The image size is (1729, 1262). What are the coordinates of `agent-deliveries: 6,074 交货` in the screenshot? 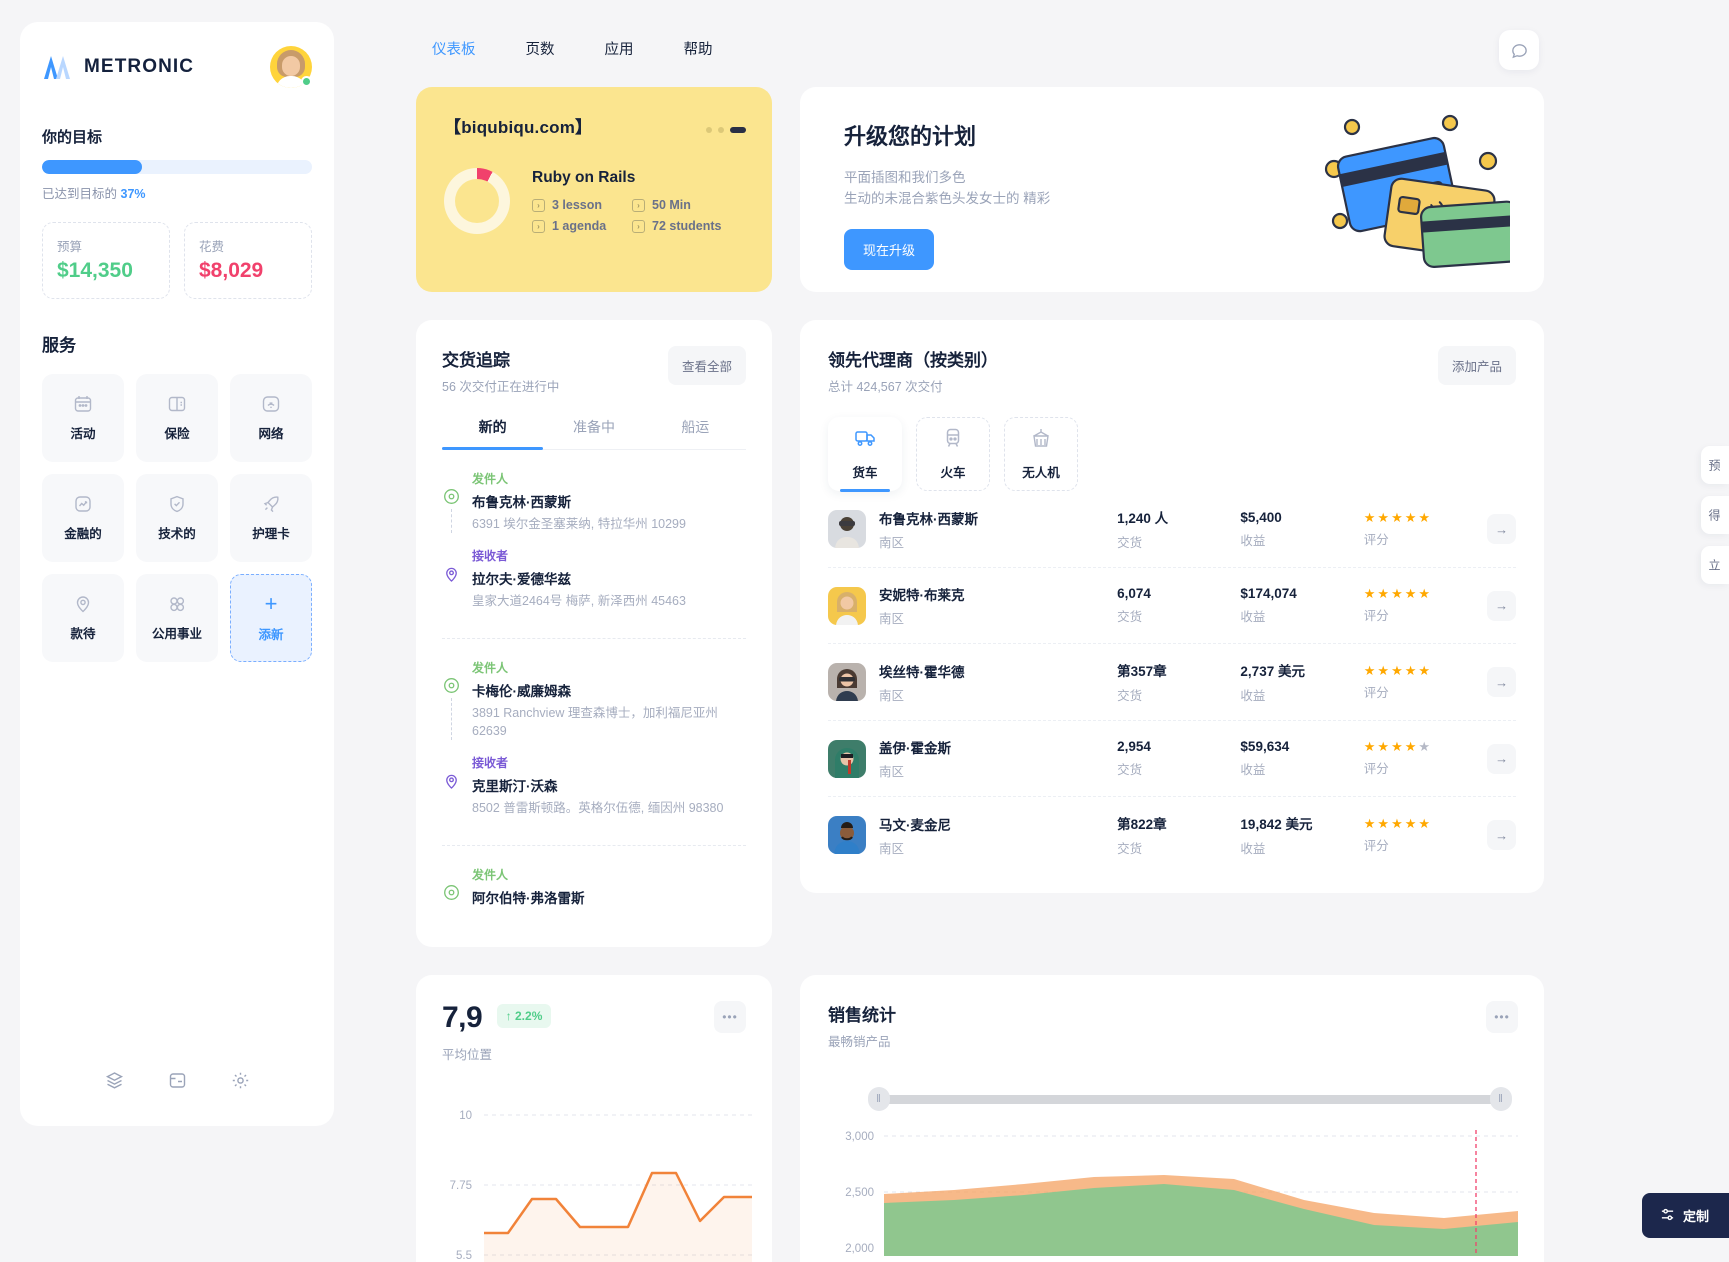 It's located at (1178, 605).